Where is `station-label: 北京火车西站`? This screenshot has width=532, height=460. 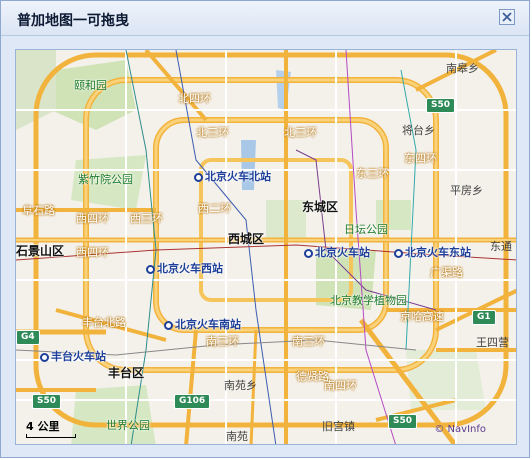
station-label: 北京火车西站 is located at coordinates (190, 268).